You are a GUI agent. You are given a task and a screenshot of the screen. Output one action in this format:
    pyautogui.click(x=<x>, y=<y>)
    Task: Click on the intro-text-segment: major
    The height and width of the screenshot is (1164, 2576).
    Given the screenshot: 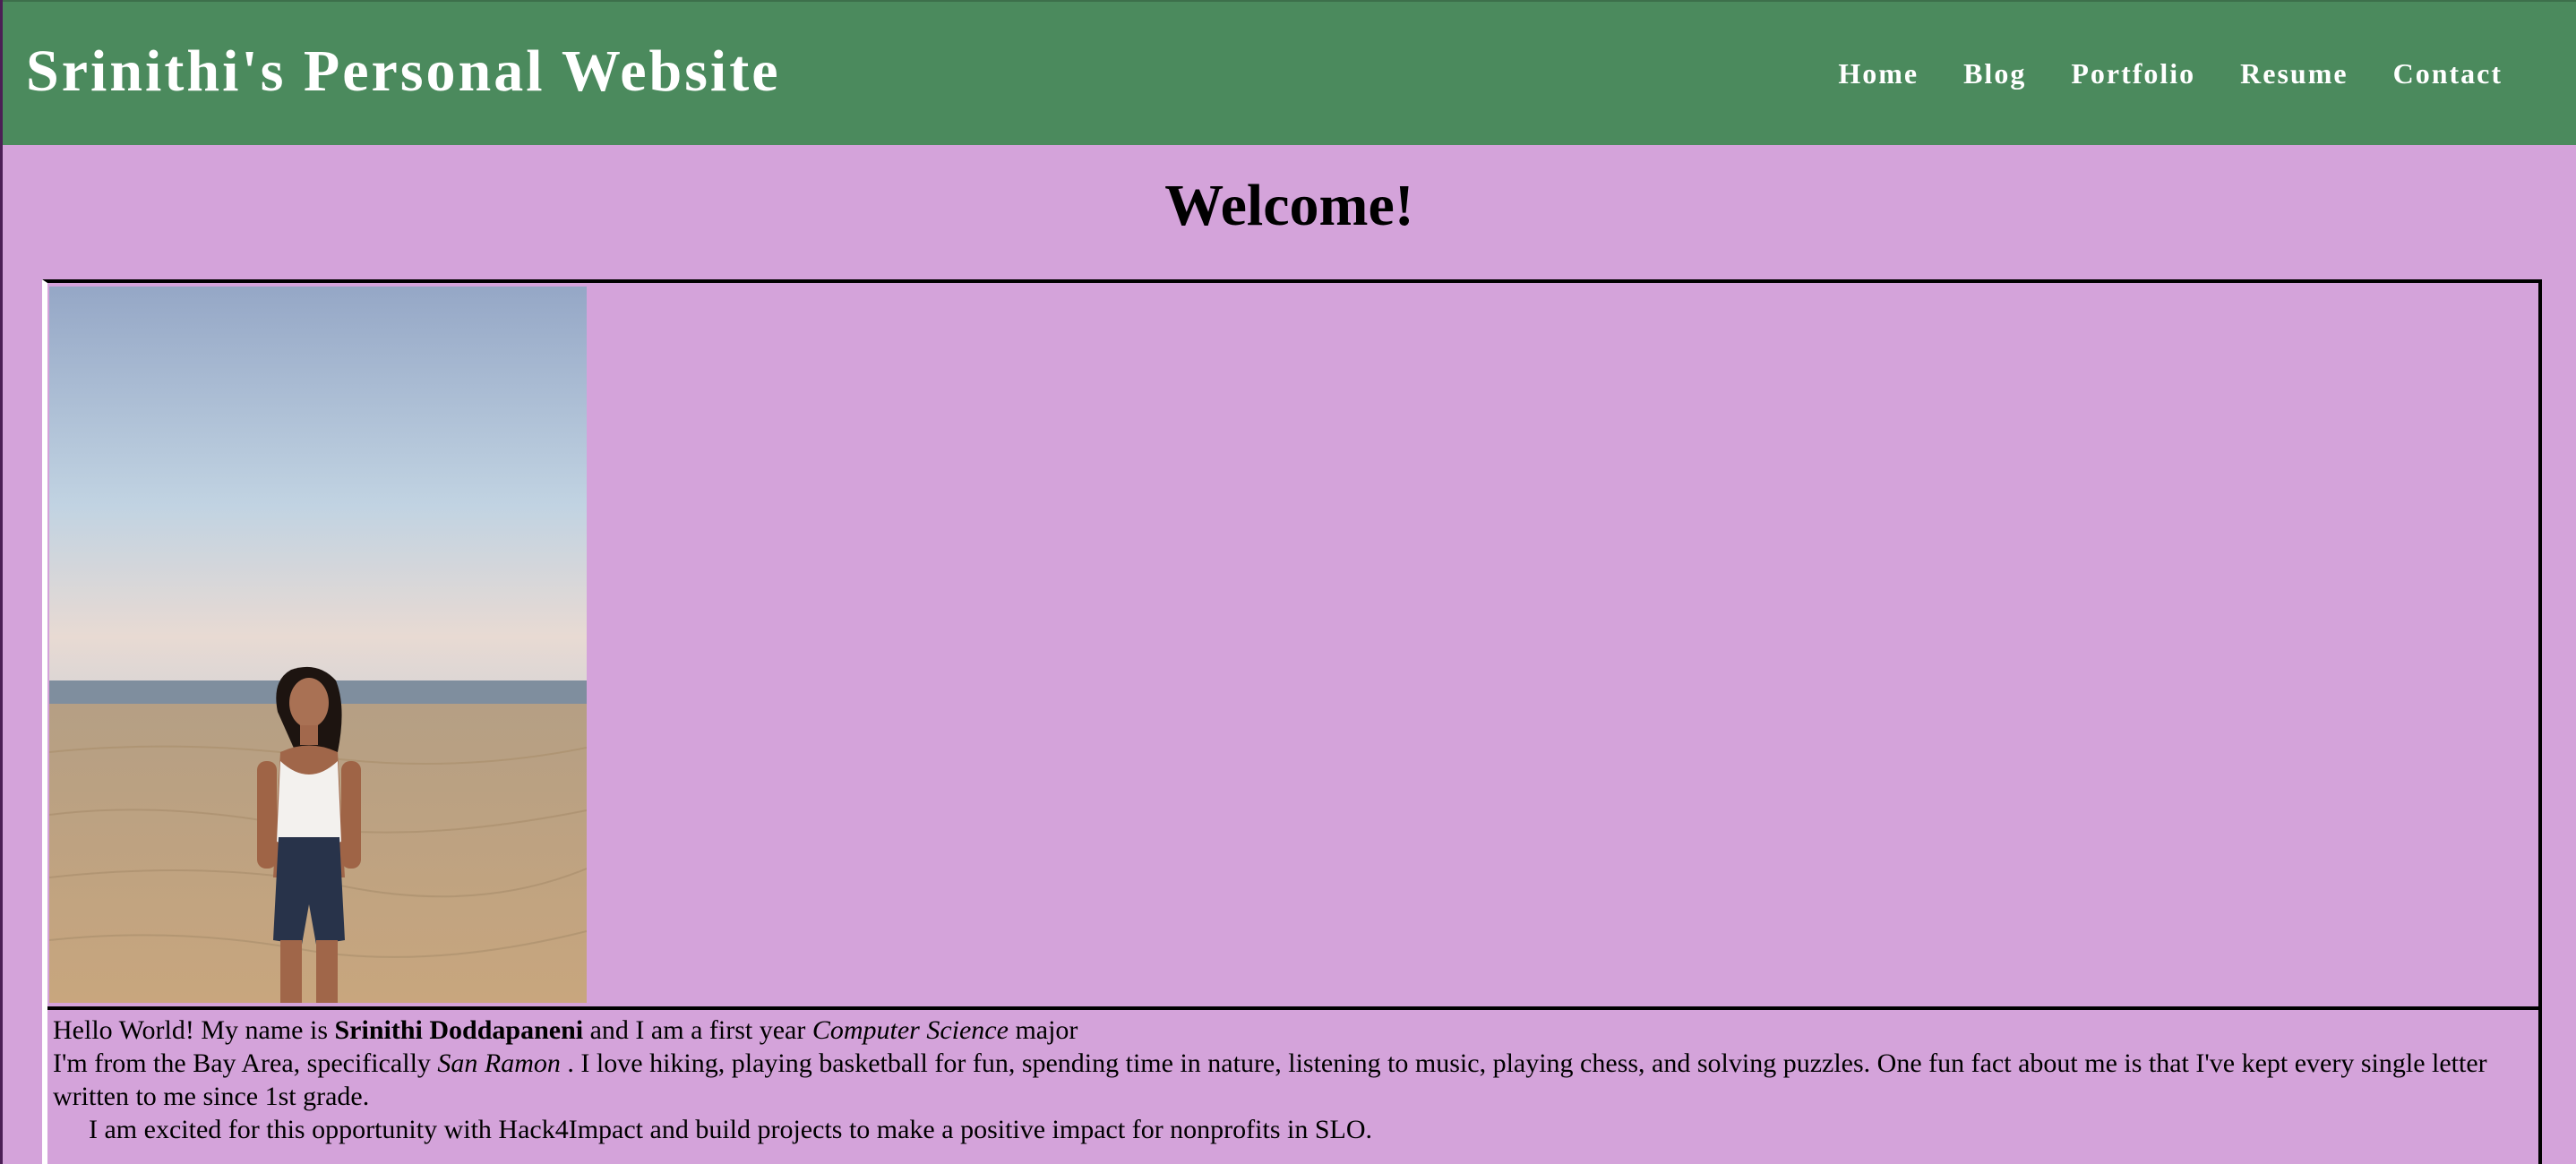 What is the action you would take?
    pyautogui.click(x=1043, y=1030)
    